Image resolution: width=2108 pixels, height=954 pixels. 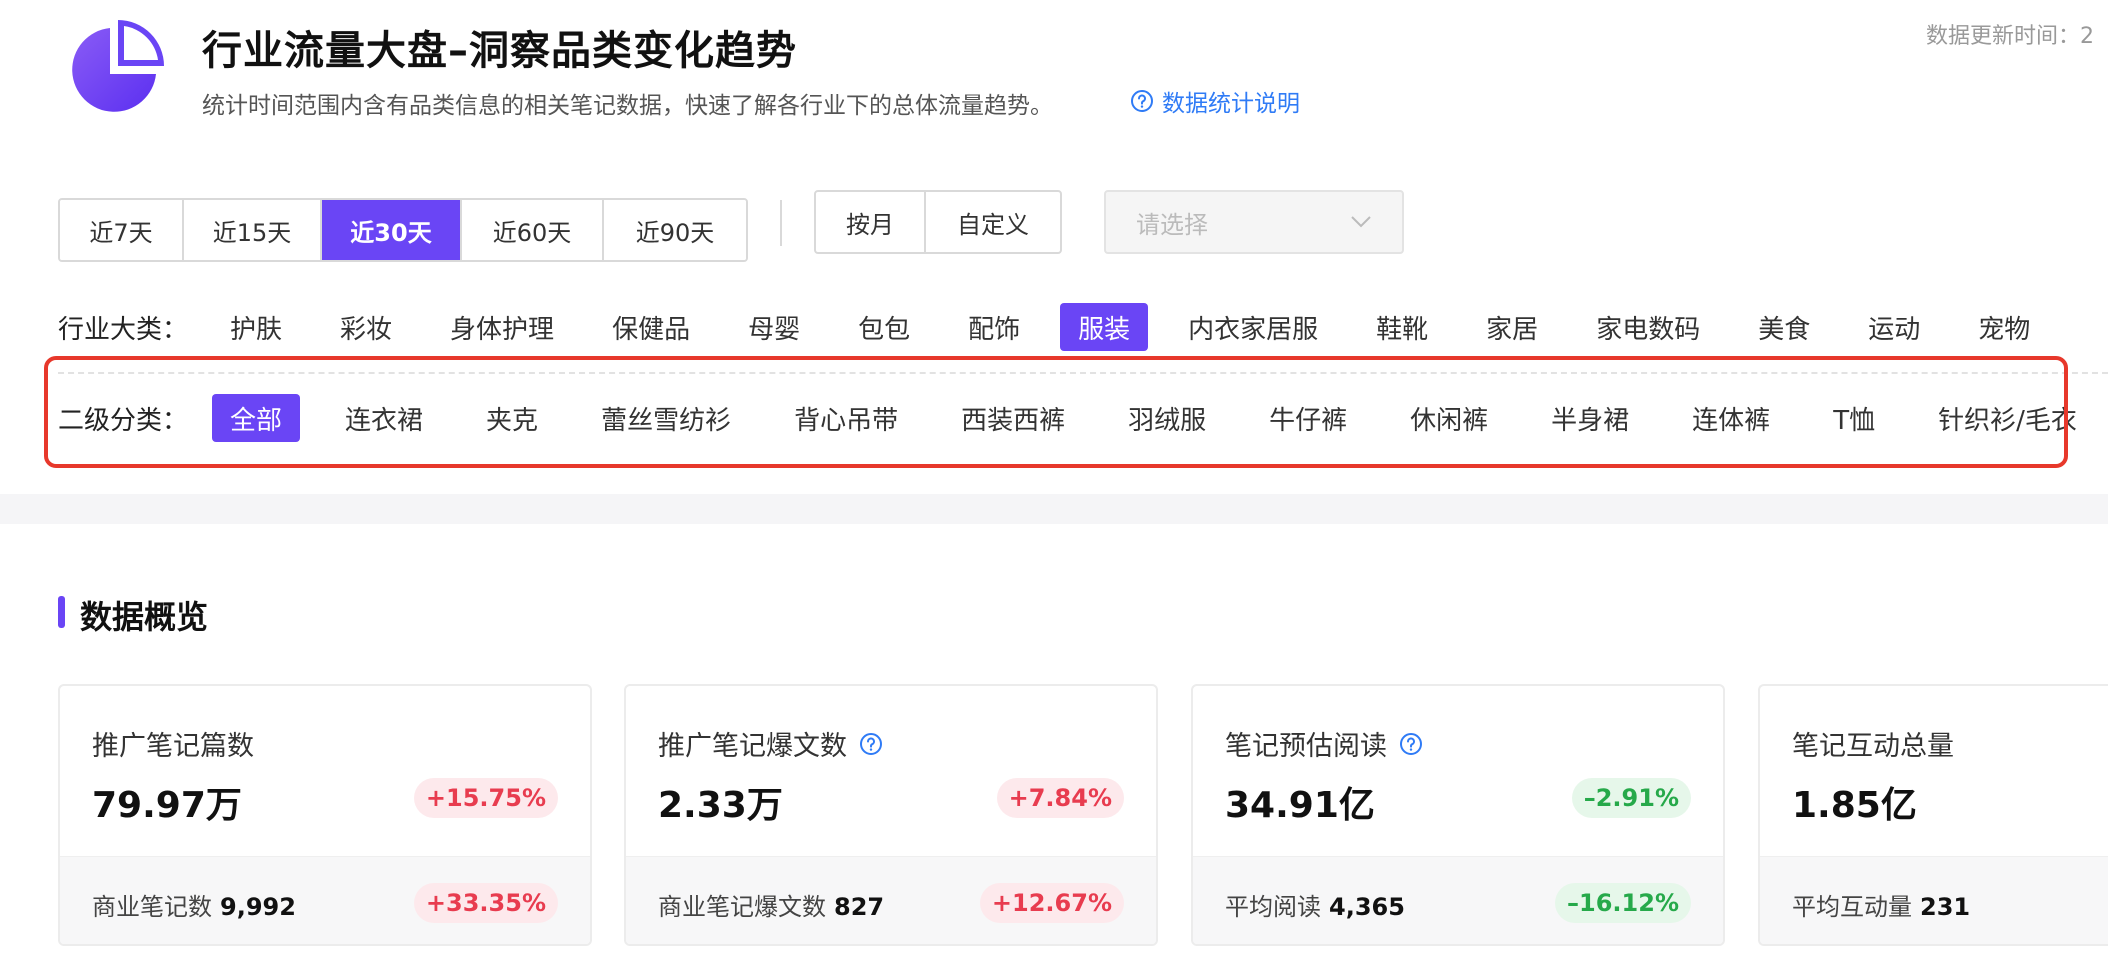 What do you see at coordinates (1623, 903) in the screenshot?
I see `sub-change-badge: –16.12%` at bounding box center [1623, 903].